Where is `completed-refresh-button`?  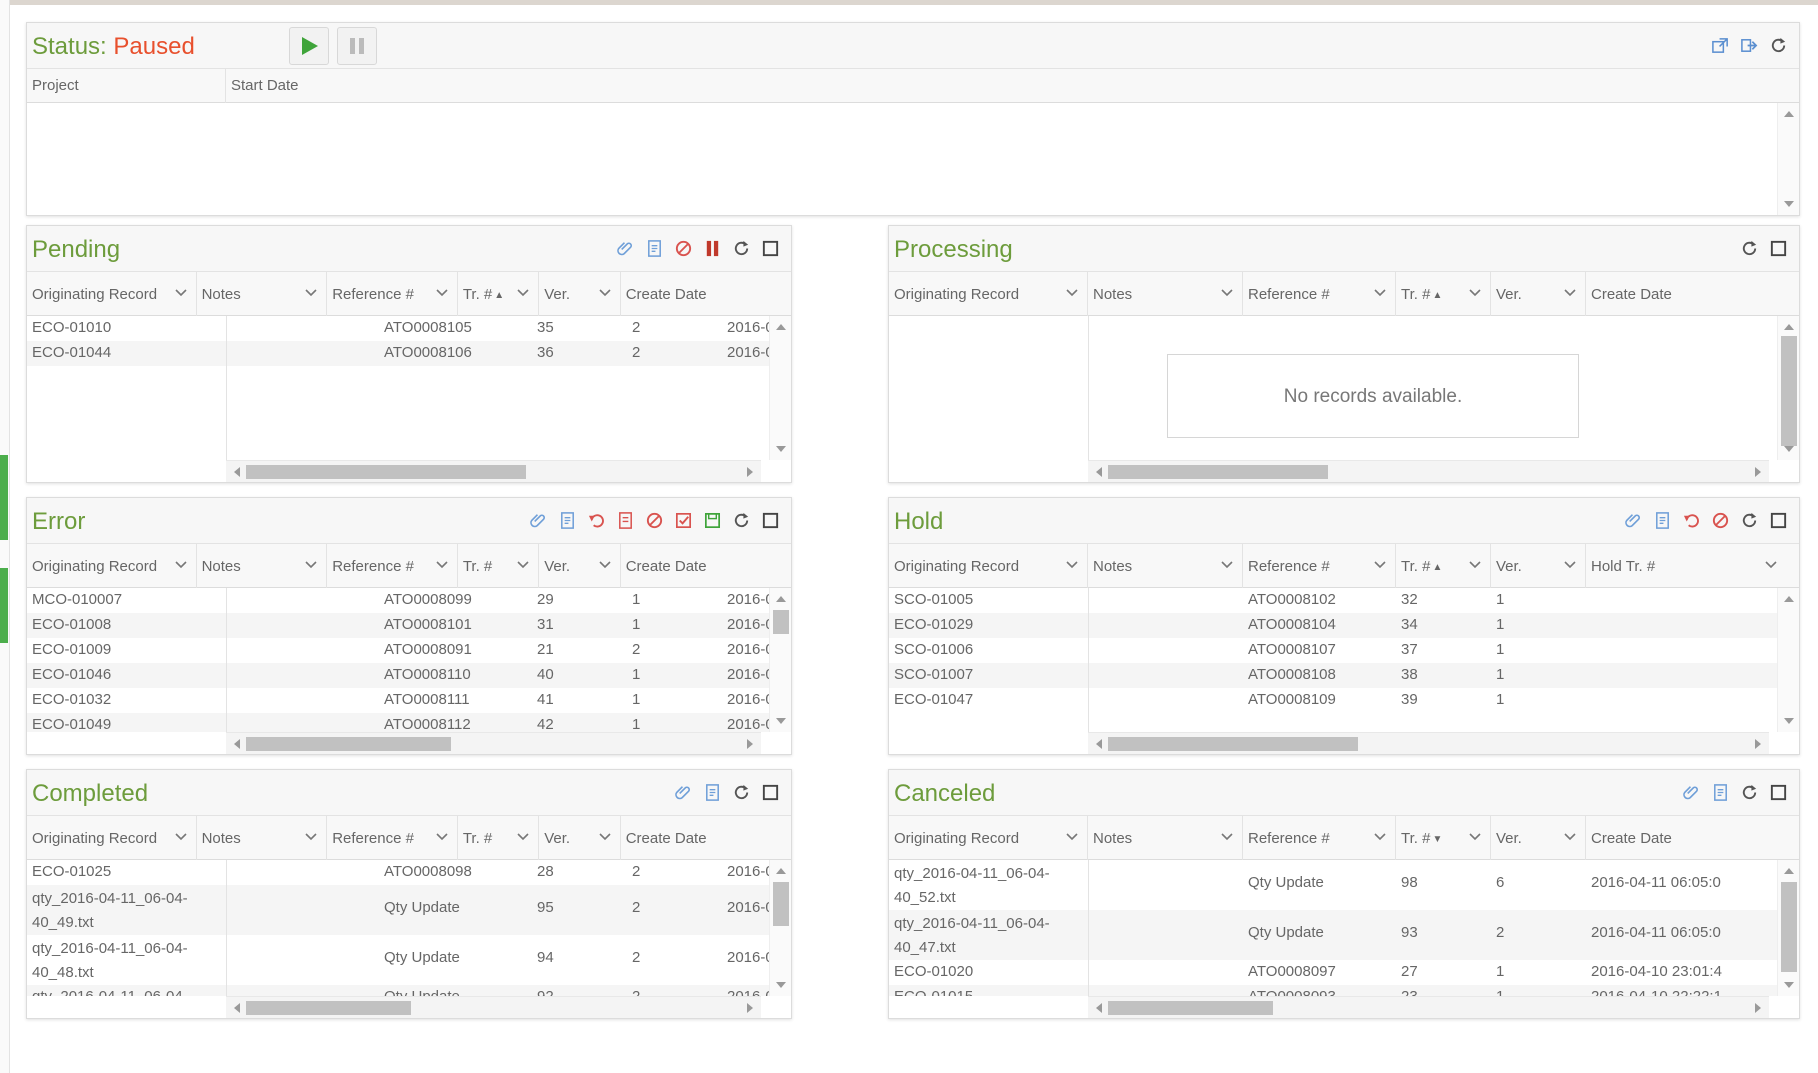
completed-refresh-button is located at coordinates (741, 792).